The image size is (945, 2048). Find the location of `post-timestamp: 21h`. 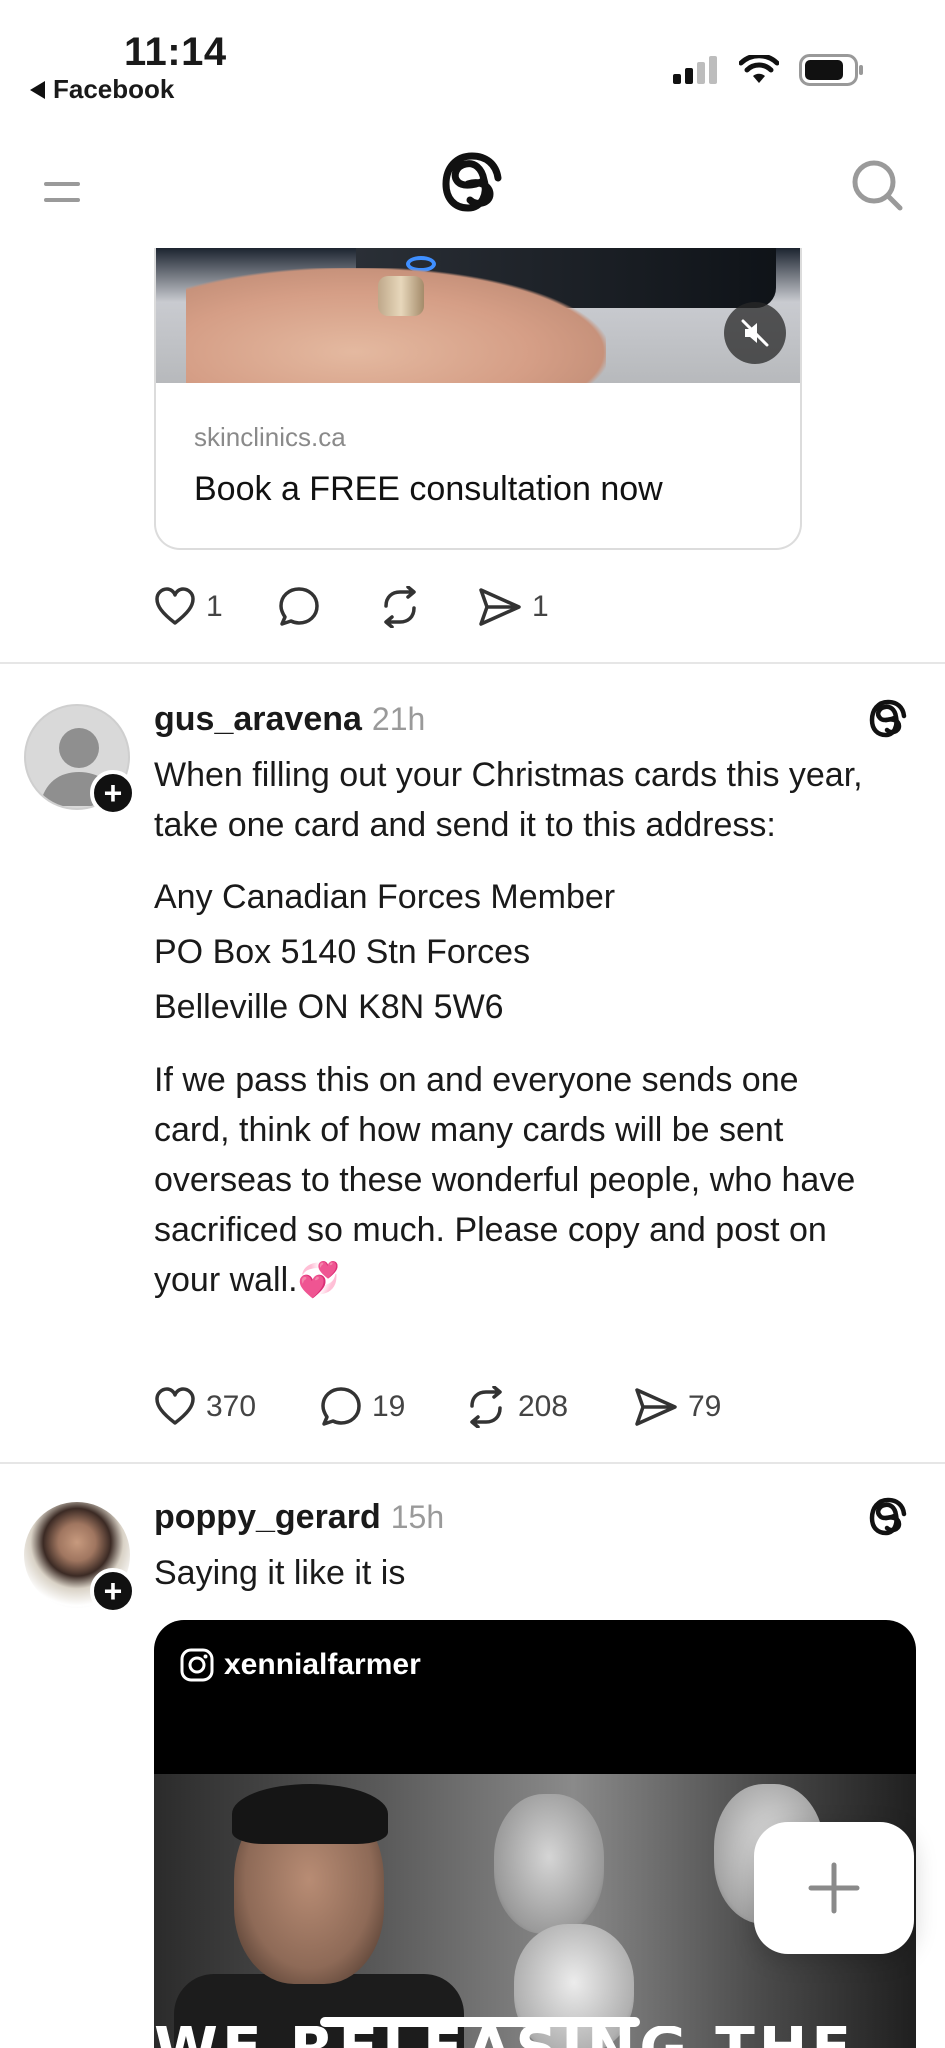

post-timestamp: 21h is located at coordinates (398, 719).